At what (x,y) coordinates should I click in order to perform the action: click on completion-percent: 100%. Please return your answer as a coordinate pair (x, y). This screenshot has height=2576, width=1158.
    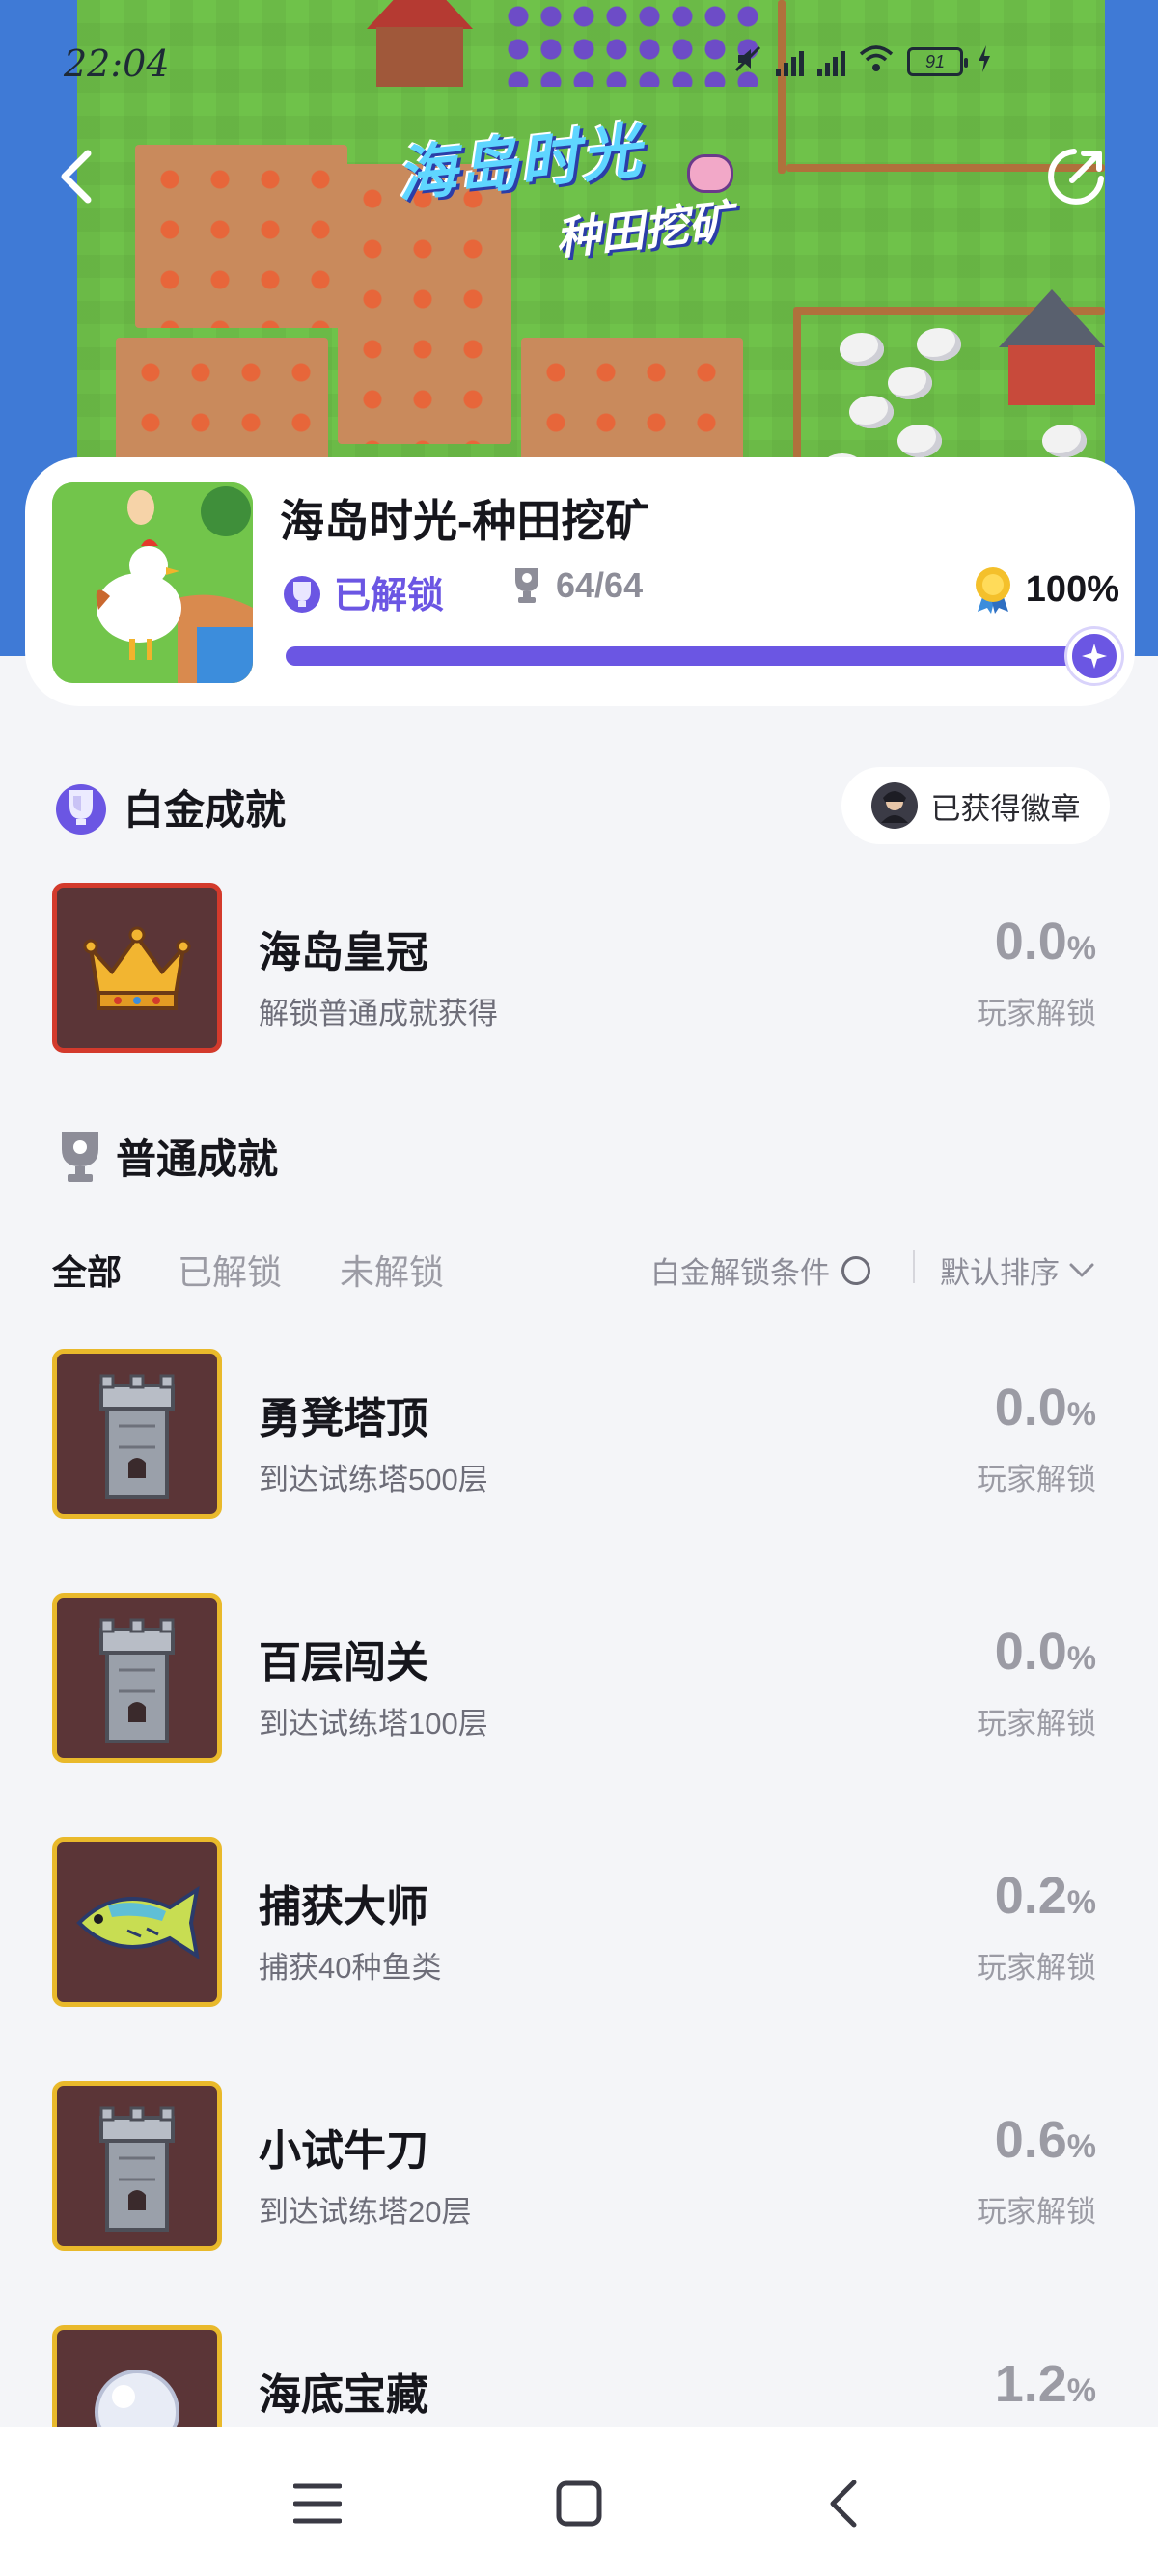
    Looking at the image, I should click on (1045, 589).